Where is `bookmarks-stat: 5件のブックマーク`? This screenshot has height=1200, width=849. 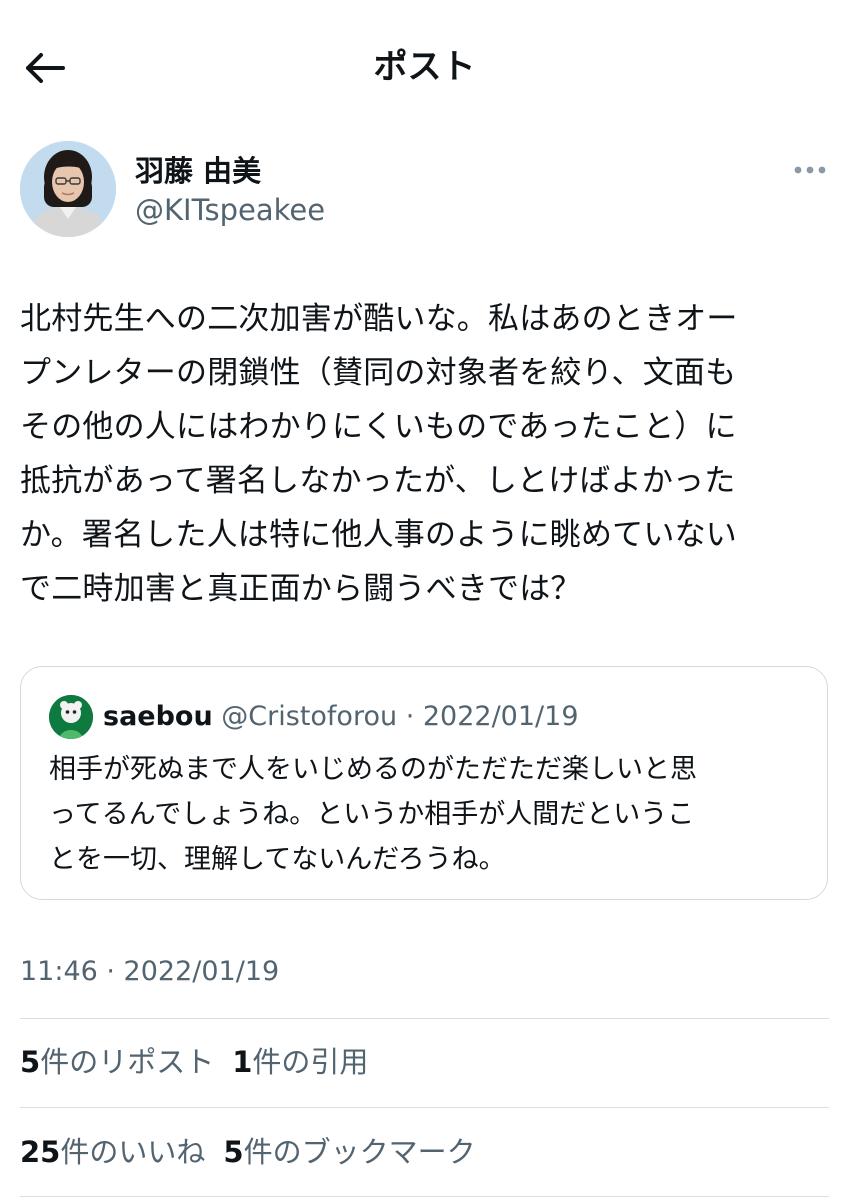 bookmarks-stat: 5件のブックマーク is located at coordinates (349, 1152).